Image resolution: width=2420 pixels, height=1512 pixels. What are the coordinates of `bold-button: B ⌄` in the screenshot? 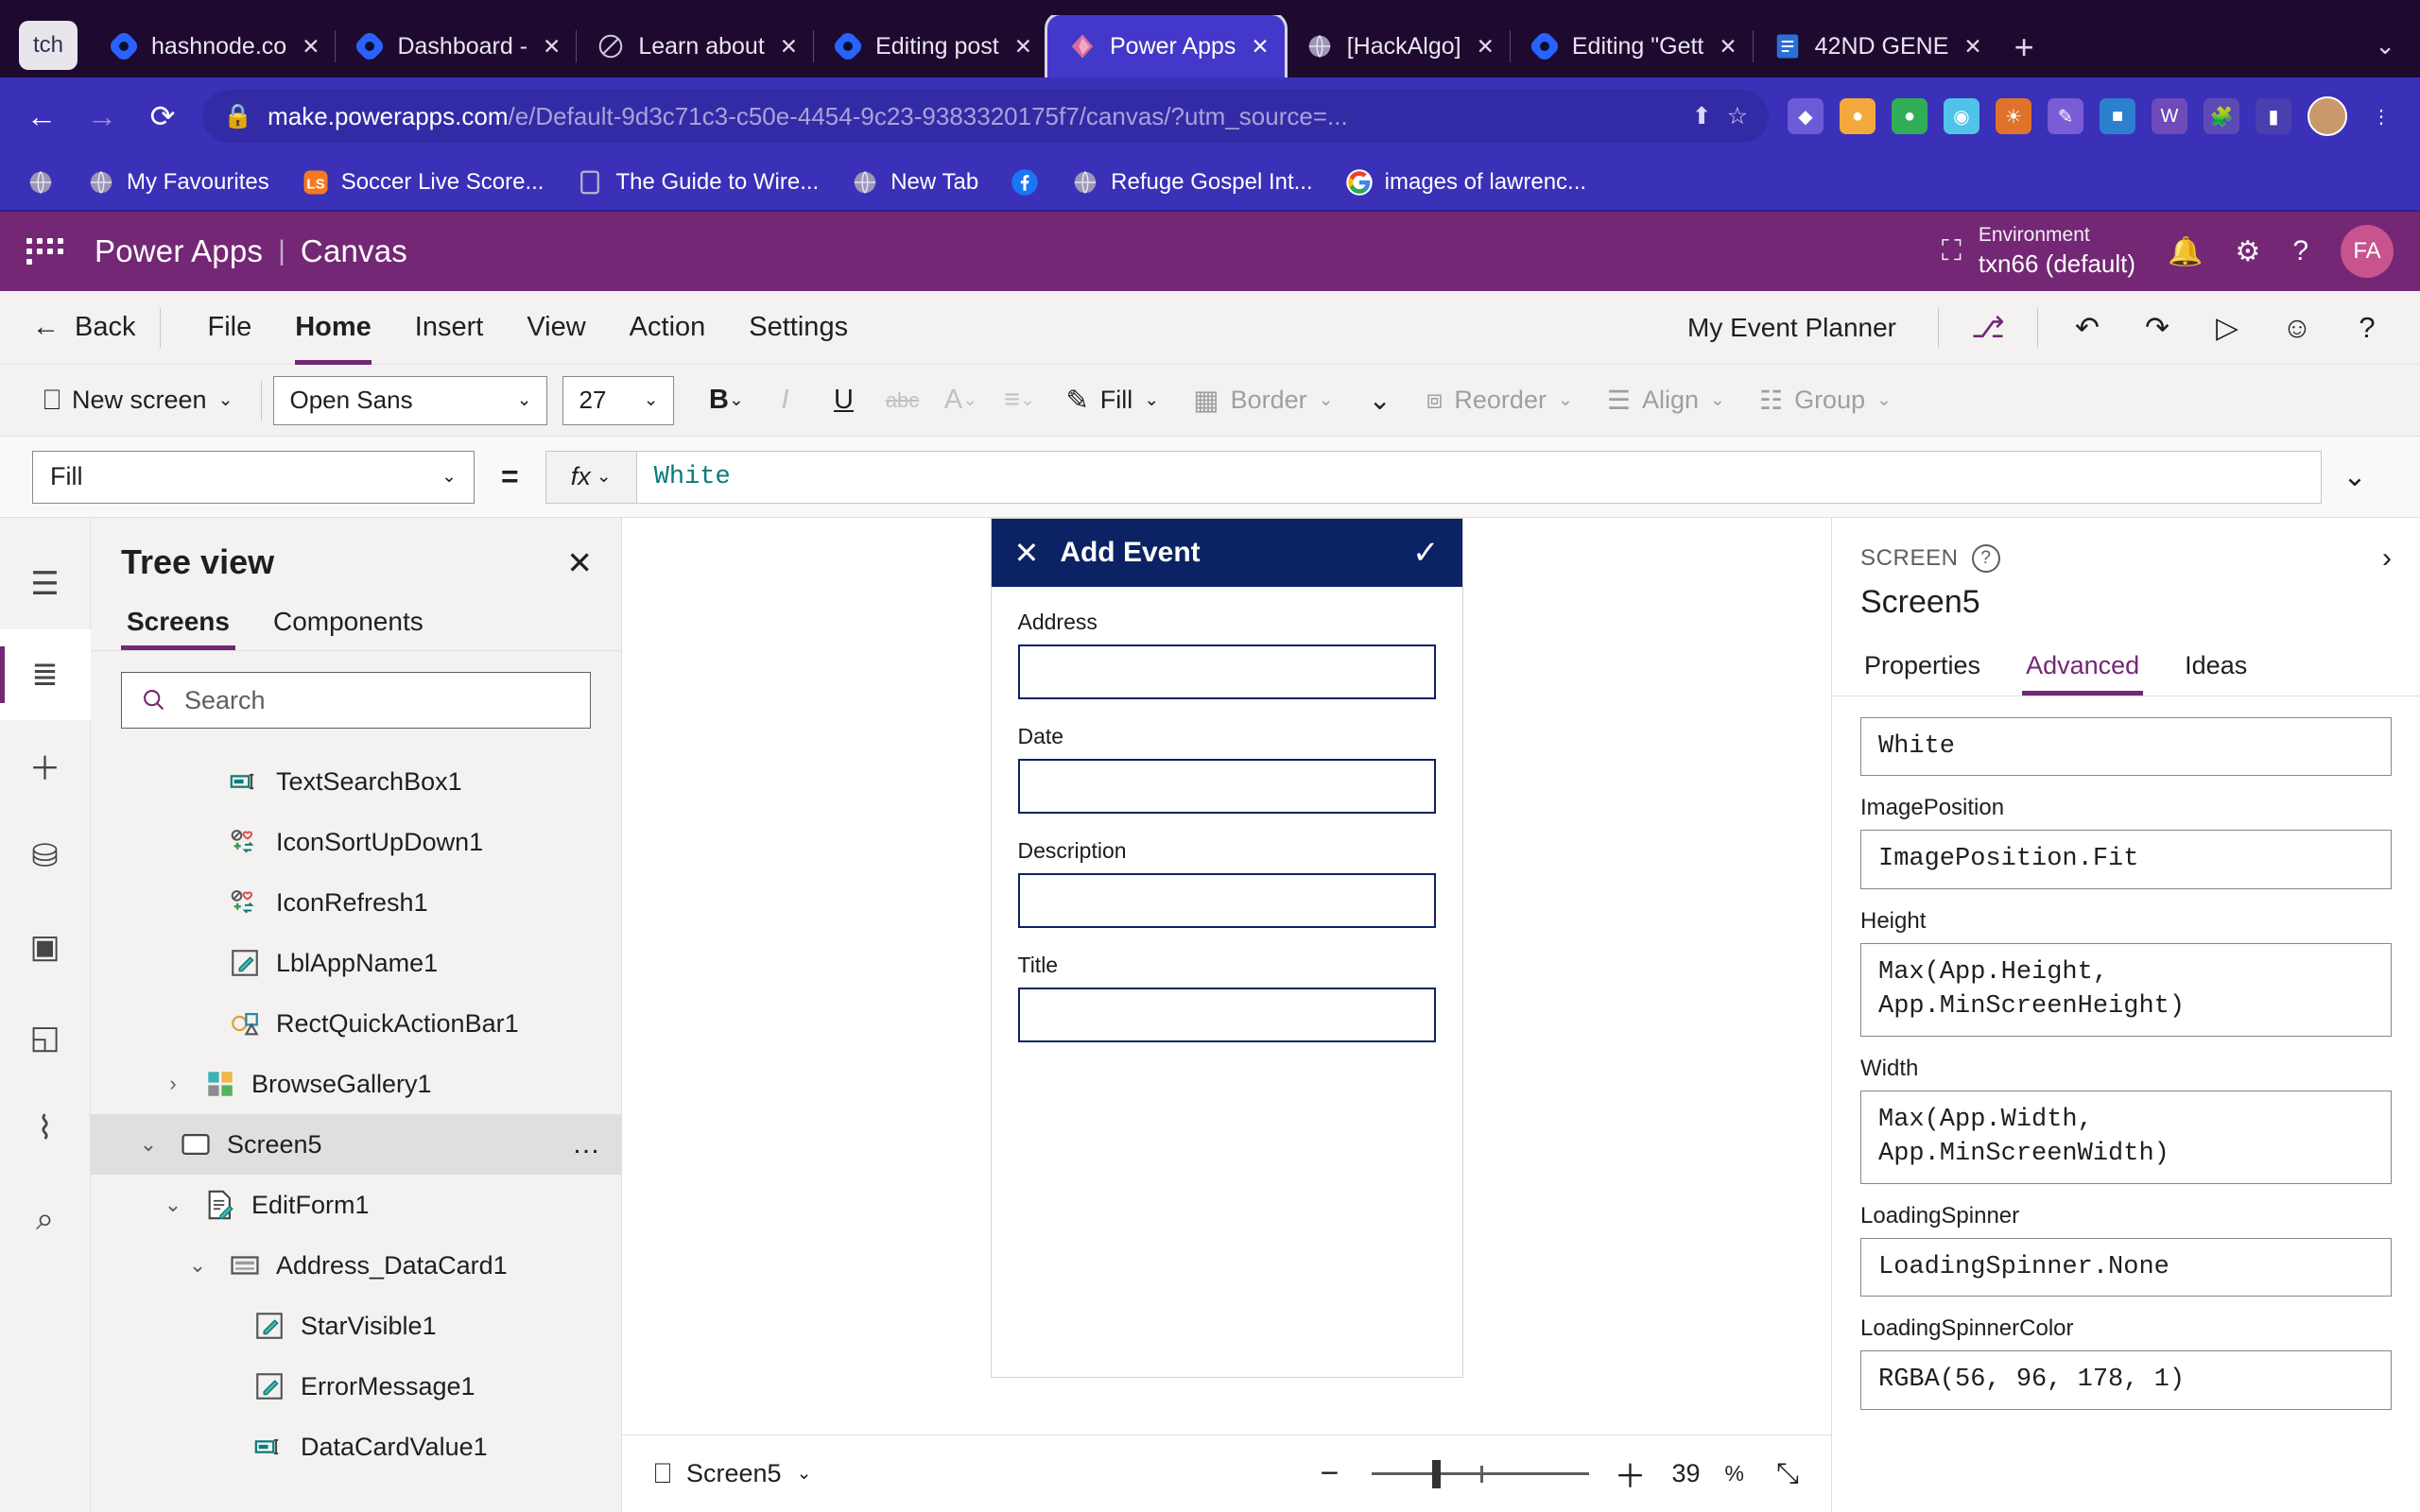 It's located at (726, 400).